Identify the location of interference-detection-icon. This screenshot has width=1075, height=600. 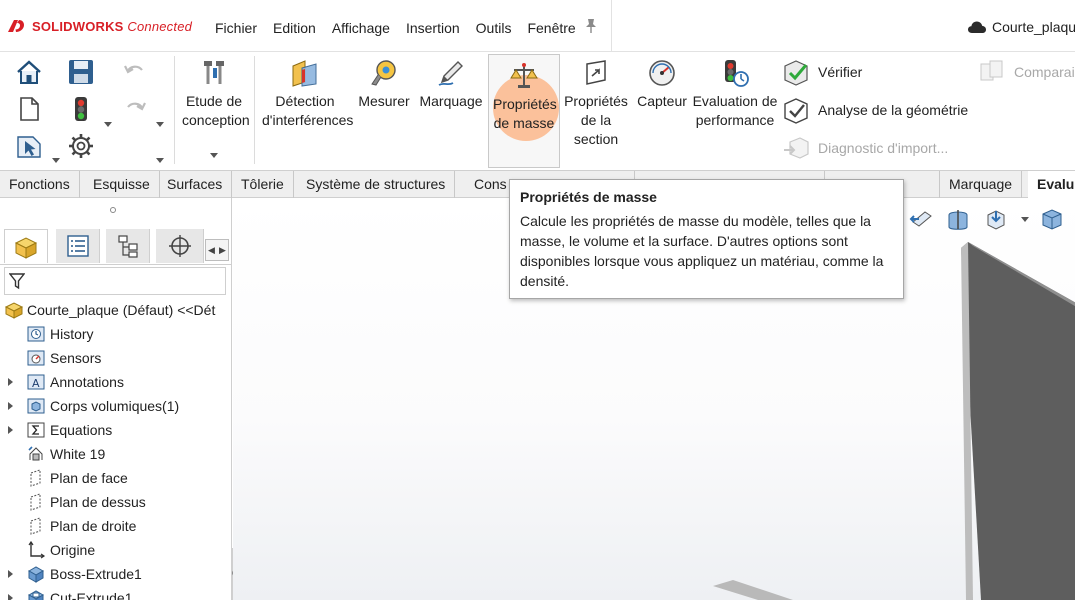
(305, 73).